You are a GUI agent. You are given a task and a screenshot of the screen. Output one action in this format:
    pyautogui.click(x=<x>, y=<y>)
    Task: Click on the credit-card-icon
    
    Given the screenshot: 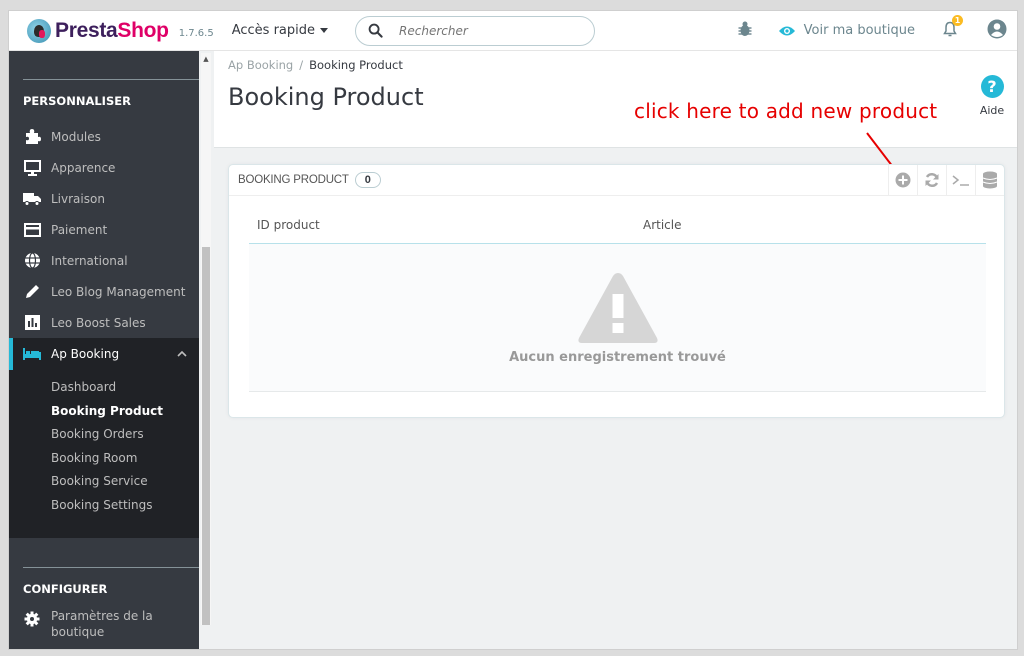 What is the action you would take?
    pyautogui.click(x=32, y=230)
    